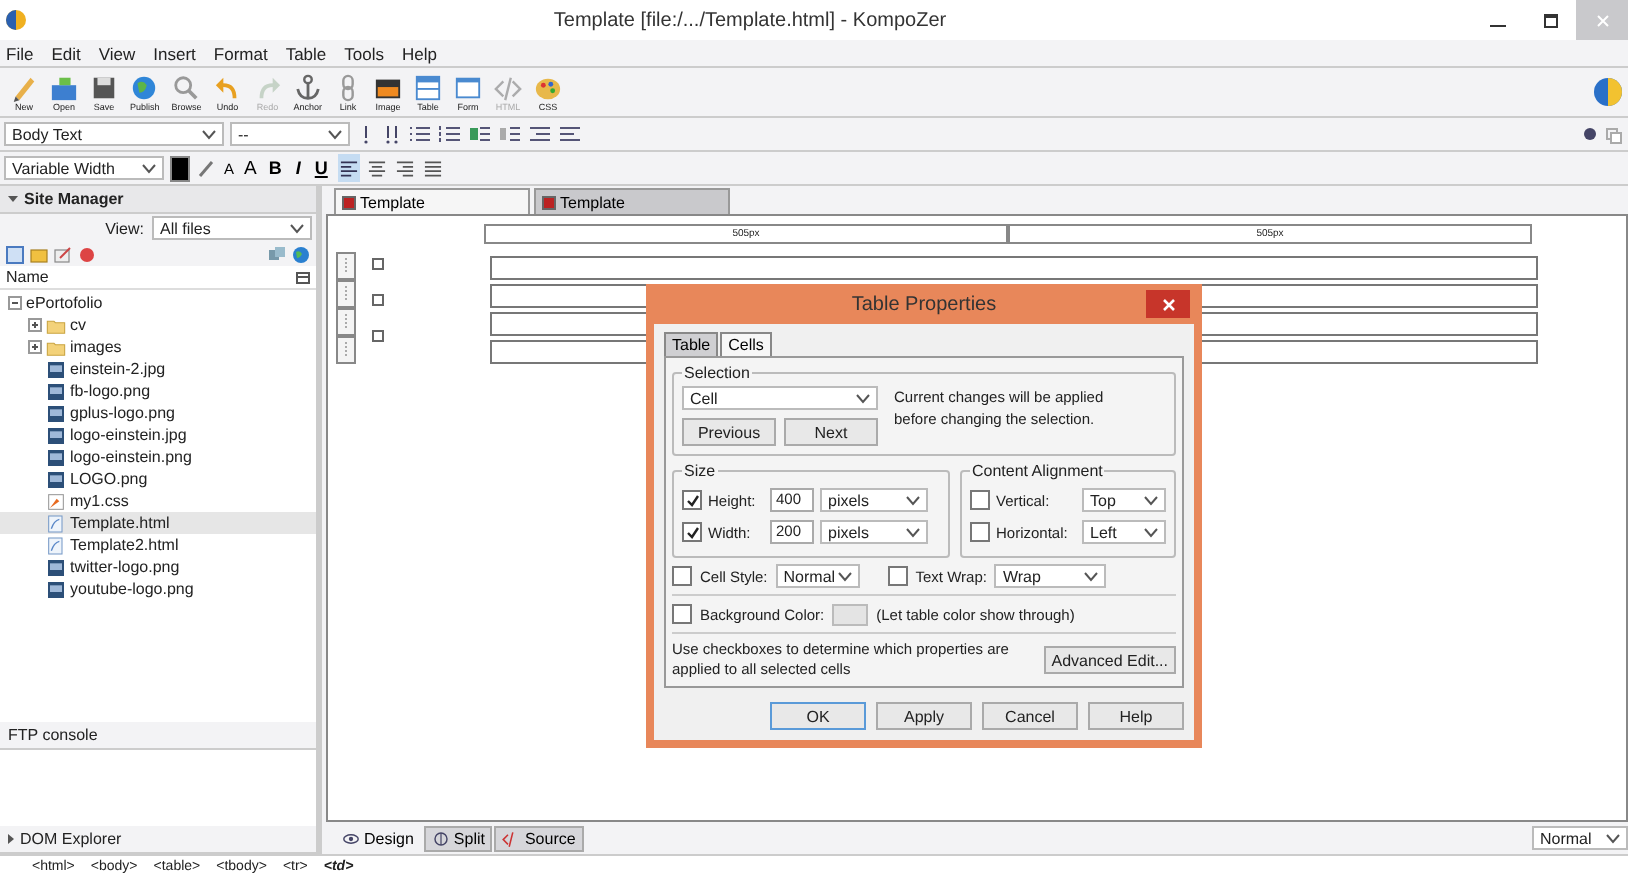  Describe the element at coordinates (817, 576) in the screenshot. I see `option-dropdown: Normal` at that location.